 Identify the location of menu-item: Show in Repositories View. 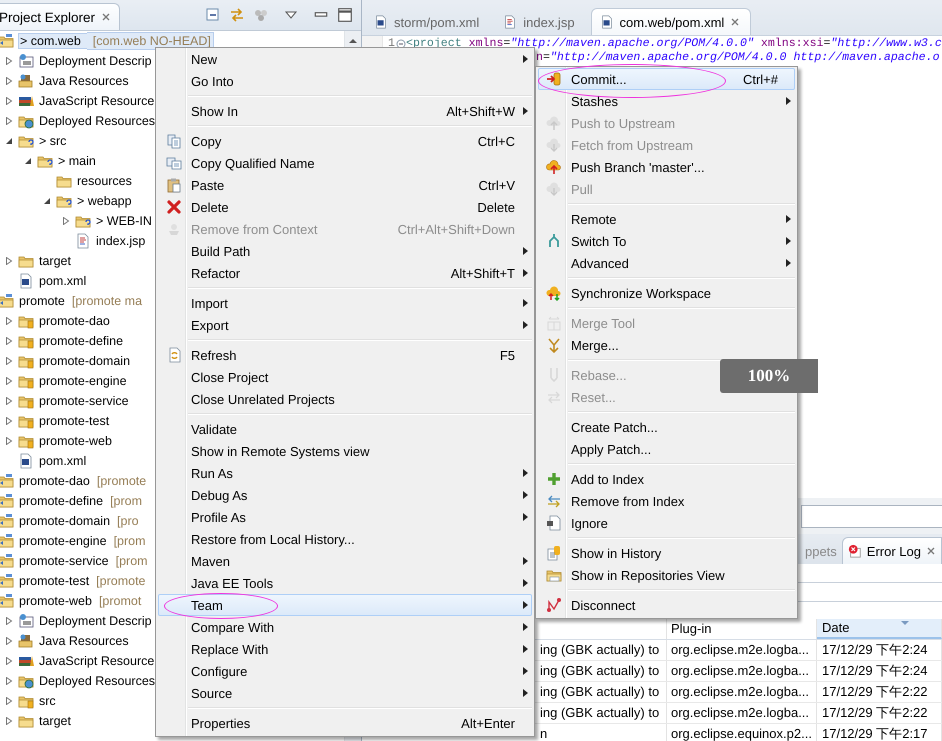
(643, 575).